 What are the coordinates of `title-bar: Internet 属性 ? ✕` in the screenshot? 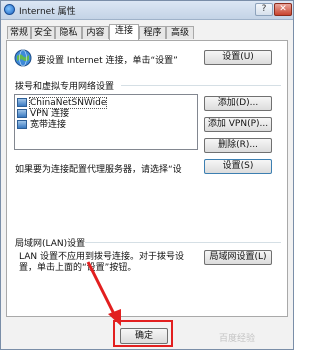 It's located at (147, 10).